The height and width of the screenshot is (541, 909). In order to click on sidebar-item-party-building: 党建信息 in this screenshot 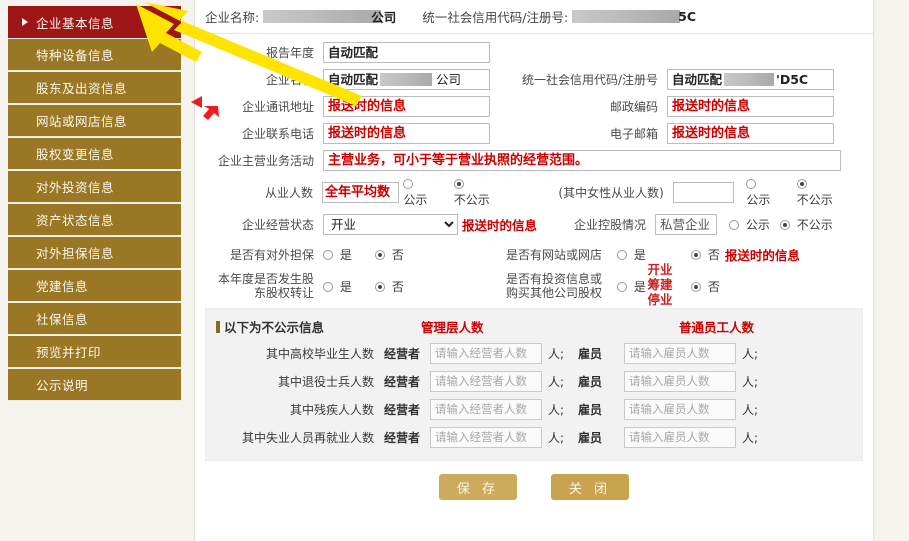, I will do `click(94, 286)`.